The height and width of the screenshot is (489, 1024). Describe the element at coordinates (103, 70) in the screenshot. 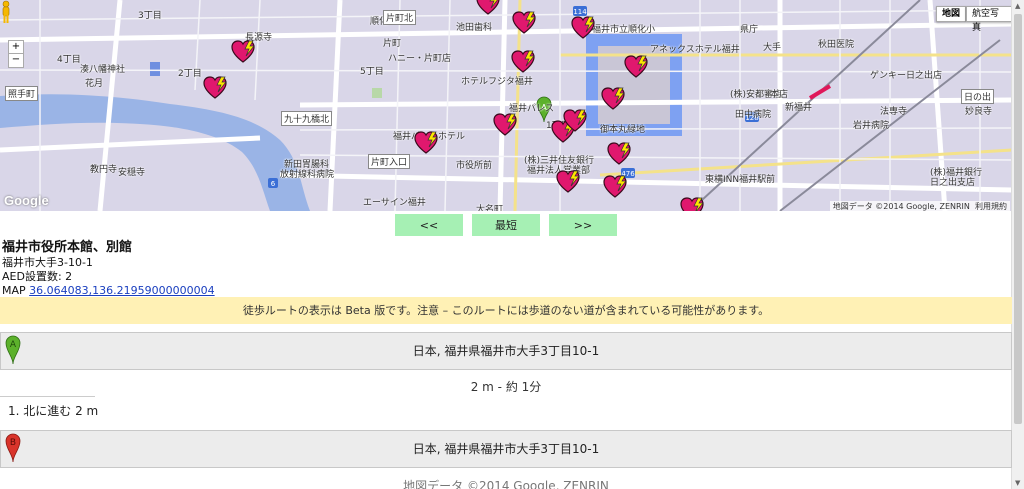

I see `map-label: 湊八幡神社` at that location.